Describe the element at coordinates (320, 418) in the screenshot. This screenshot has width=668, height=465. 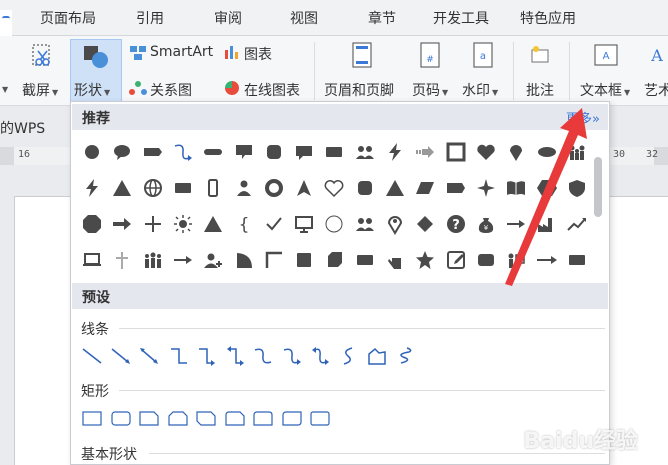
I see `rounded-corner-rect-icon` at that location.